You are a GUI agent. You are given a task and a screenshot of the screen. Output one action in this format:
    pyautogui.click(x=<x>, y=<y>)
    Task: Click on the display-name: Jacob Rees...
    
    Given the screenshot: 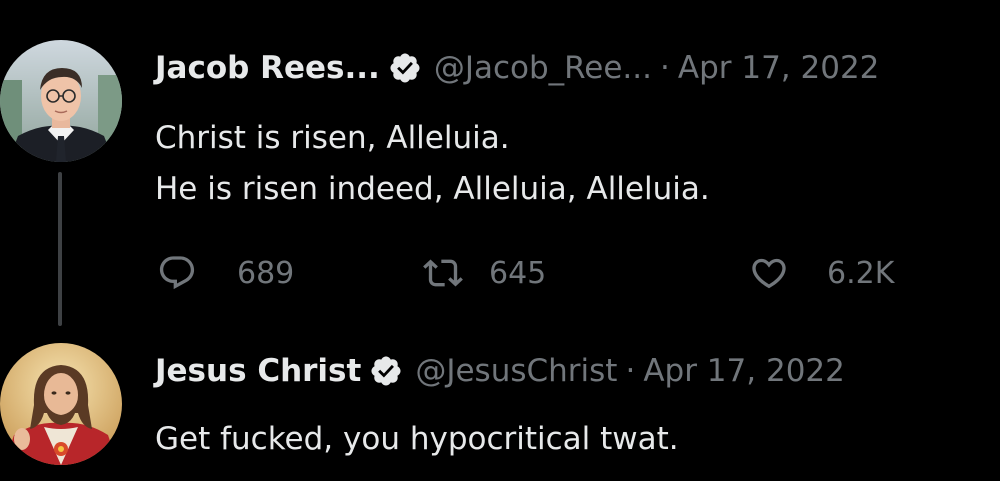 What is the action you would take?
    pyautogui.click(x=267, y=68)
    